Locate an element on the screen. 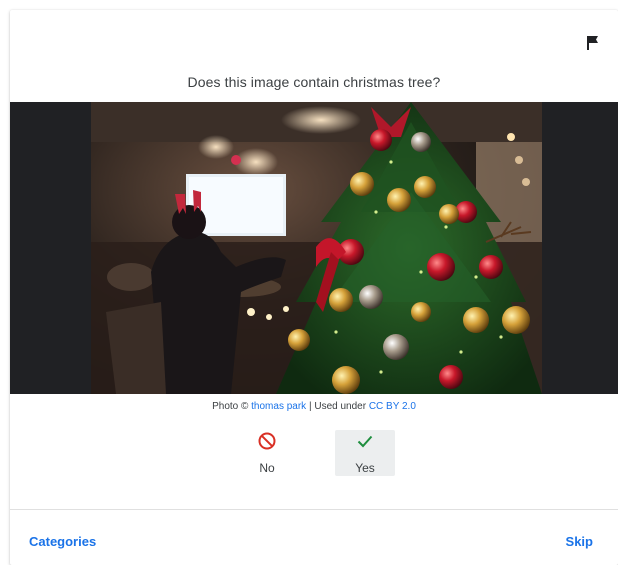  author-link: thomas park is located at coordinates (278, 406).